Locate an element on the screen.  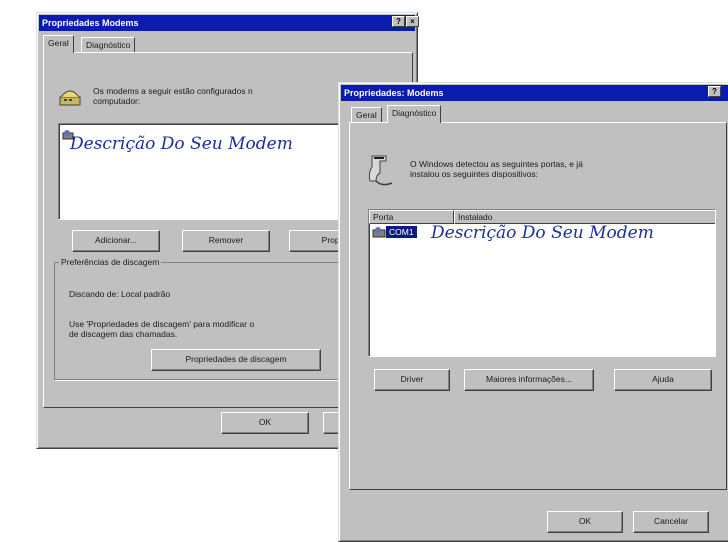
column-header-installed: Instalado is located at coordinates (584, 217).